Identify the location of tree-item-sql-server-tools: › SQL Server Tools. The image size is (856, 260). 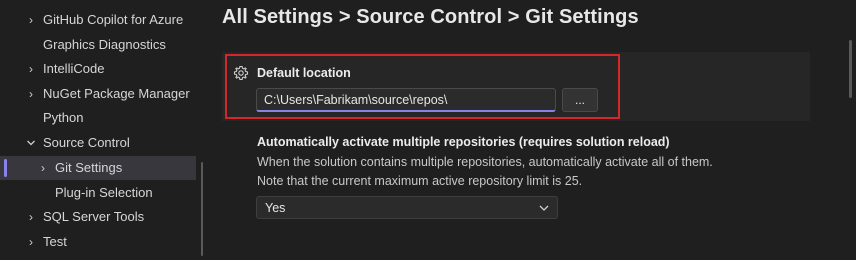
(98, 217).